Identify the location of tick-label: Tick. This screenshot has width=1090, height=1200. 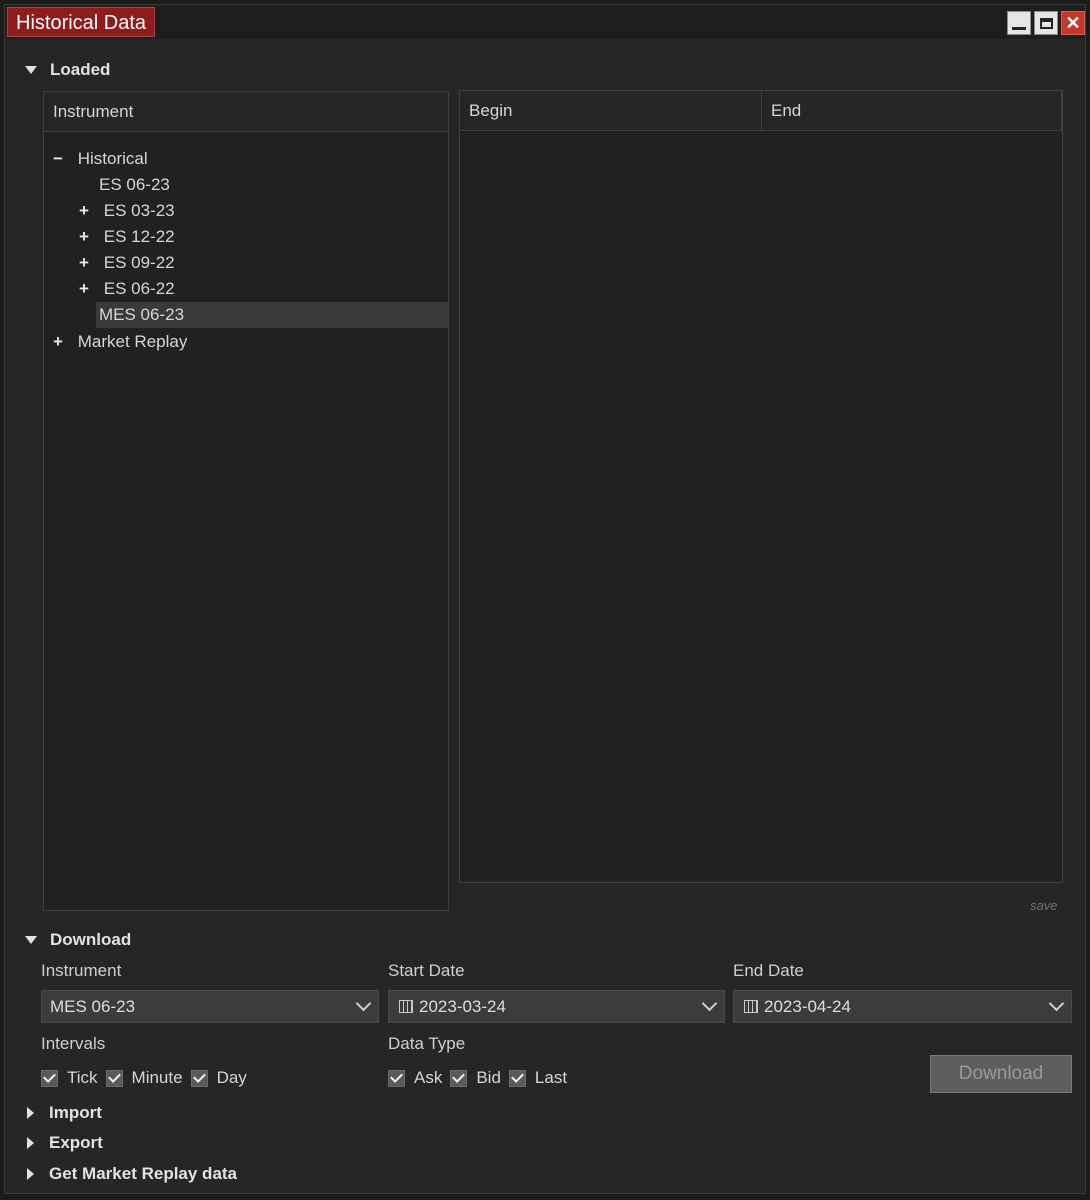
(82, 1077).